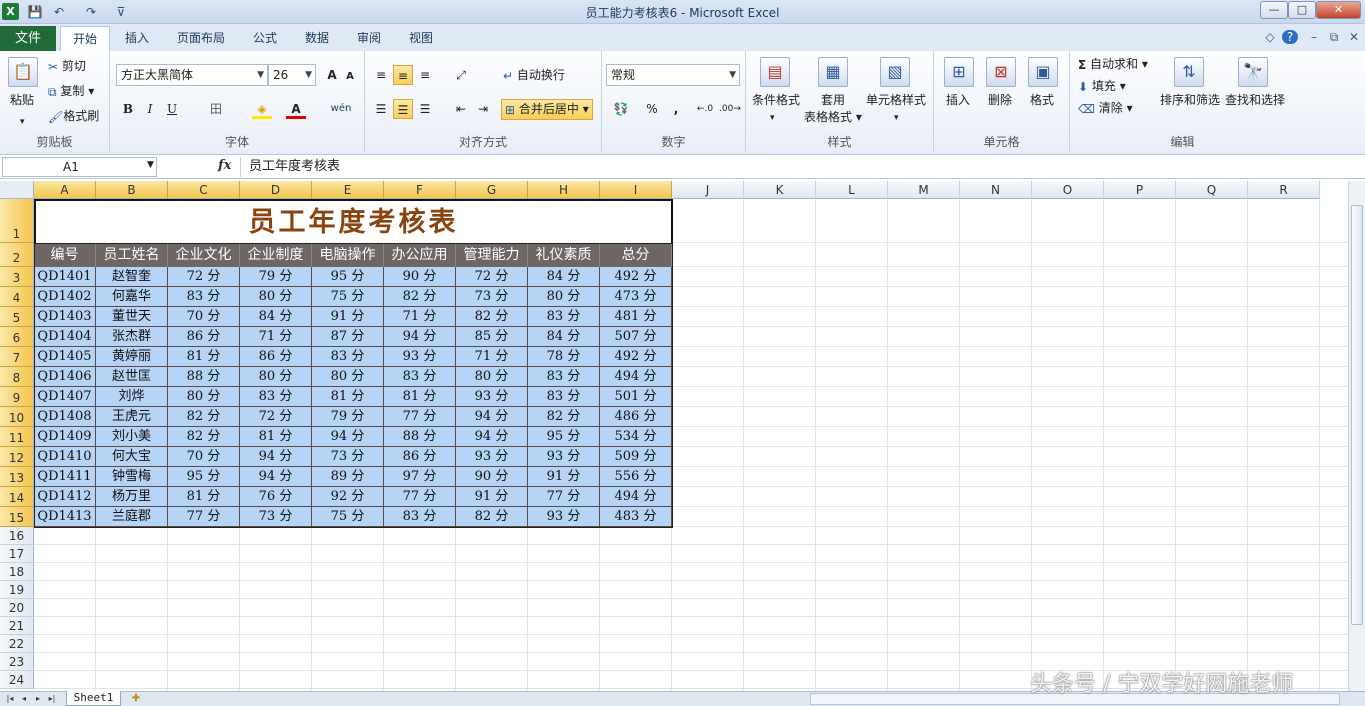 The height and width of the screenshot is (706, 1365). What do you see at coordinates (38, 699) in the screenshot?
I see `next-sheet-icon: ▸` at bounding box center [38, 699].